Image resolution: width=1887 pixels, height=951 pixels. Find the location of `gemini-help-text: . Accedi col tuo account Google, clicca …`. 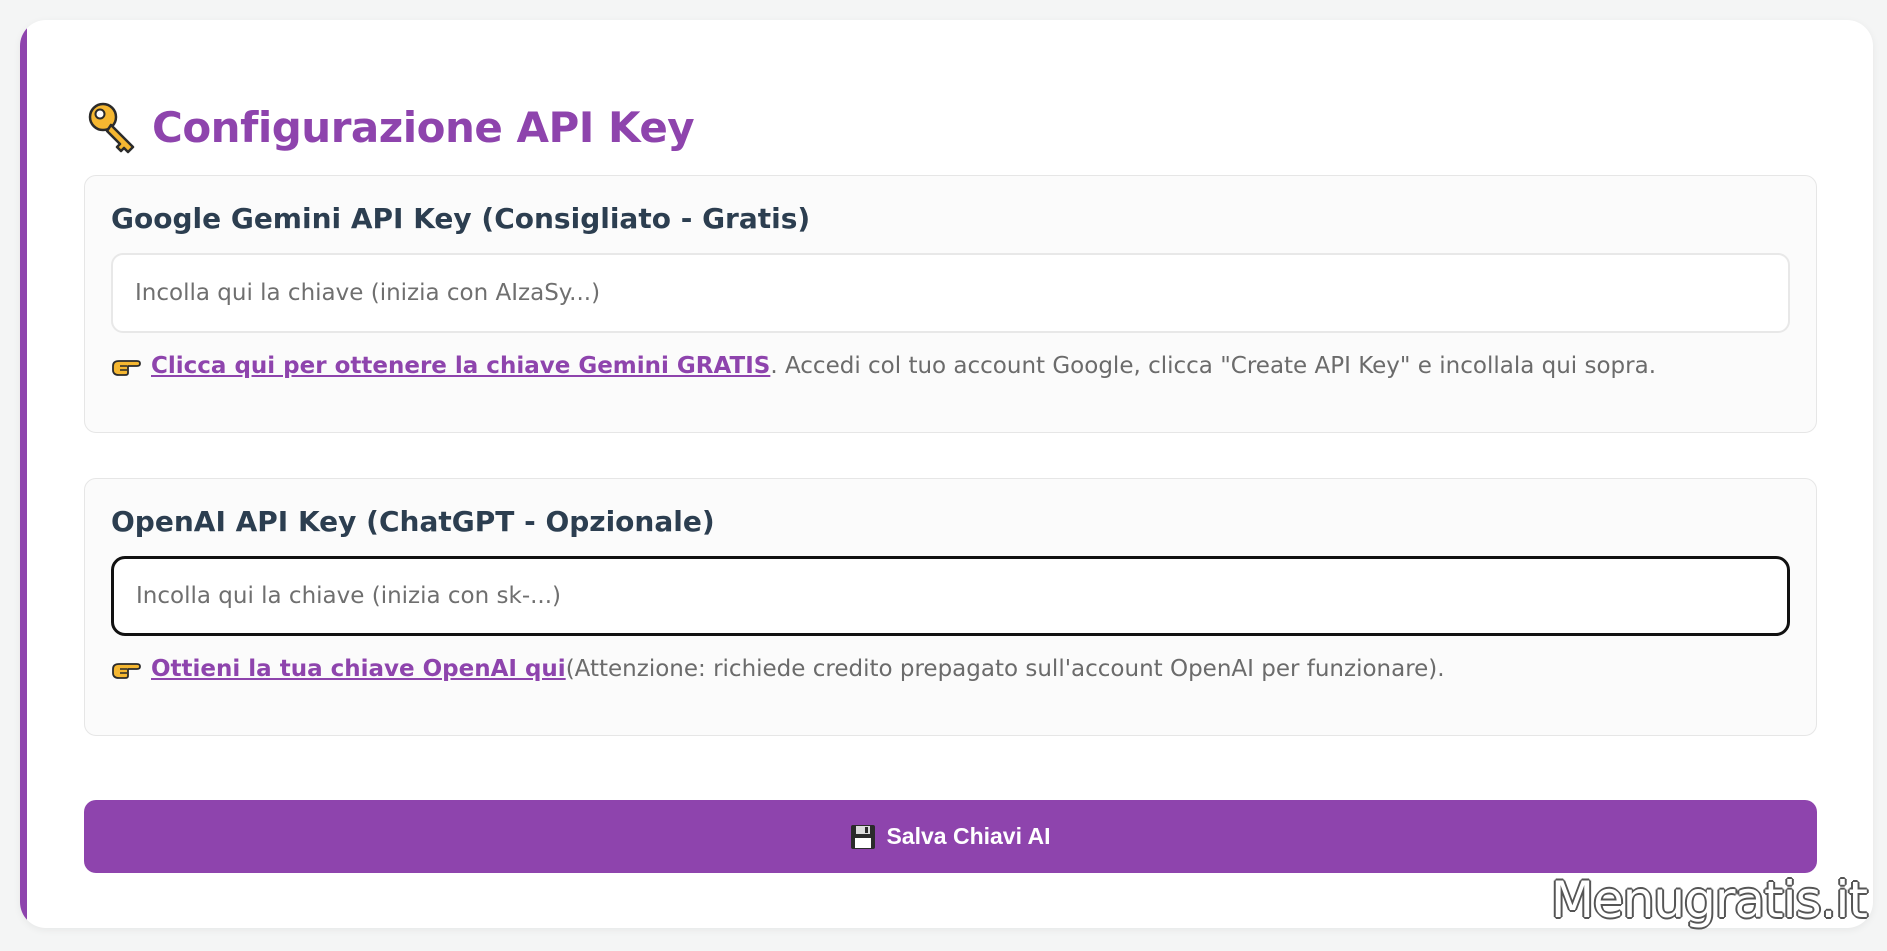

gemini-help-text: . Accedi col tuo account Google, clicca … is located at coordinates (1213, 366).